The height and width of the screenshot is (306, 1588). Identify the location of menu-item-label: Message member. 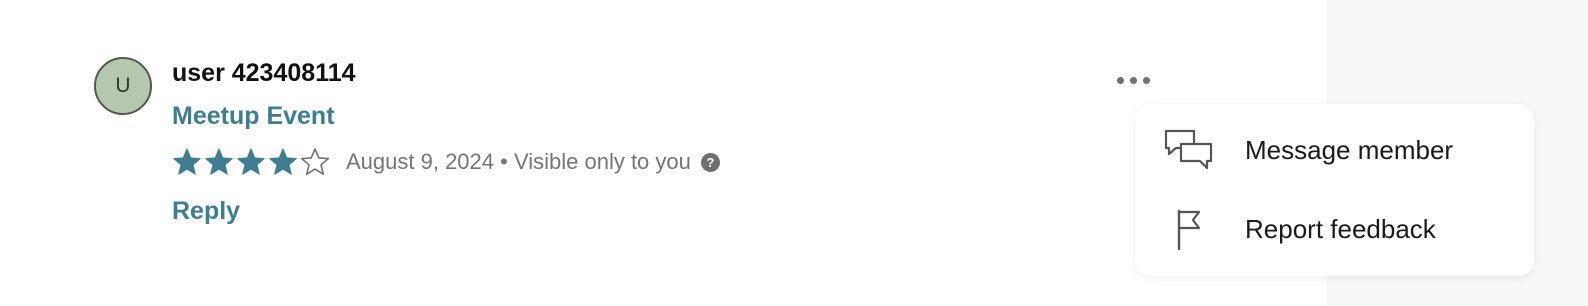
(1349, 149).